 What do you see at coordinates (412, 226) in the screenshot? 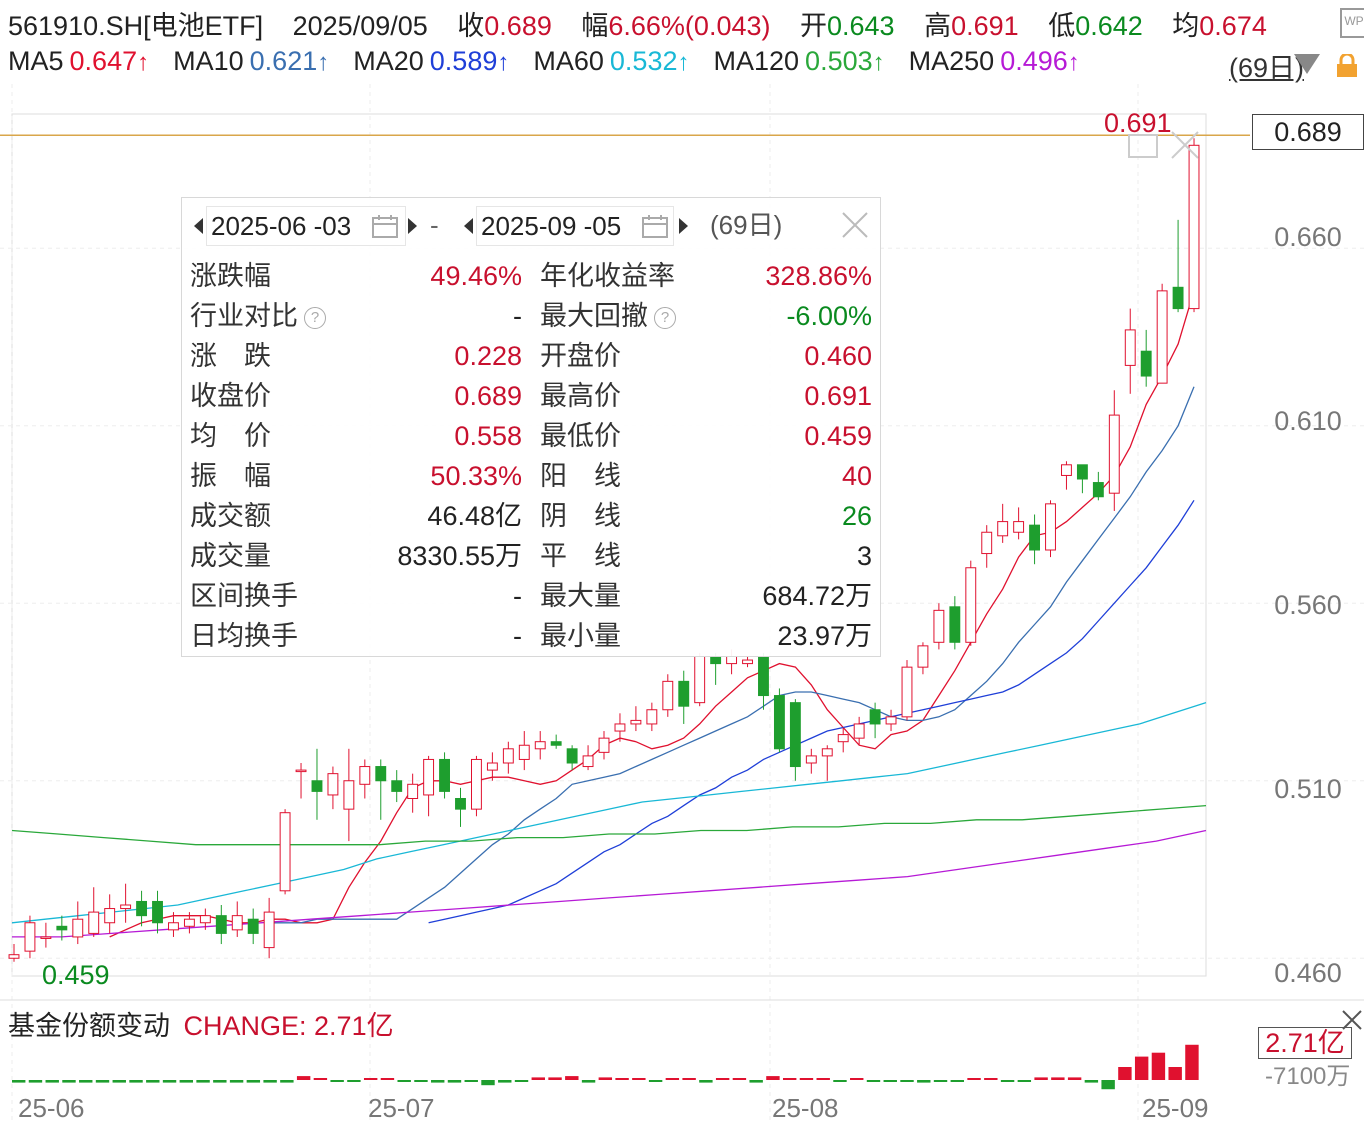
I see `start-next-arrow-icon` at bounding box center [412, 226].